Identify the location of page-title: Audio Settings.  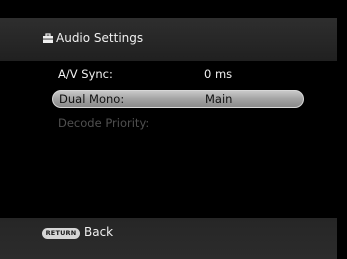
(92, 38).